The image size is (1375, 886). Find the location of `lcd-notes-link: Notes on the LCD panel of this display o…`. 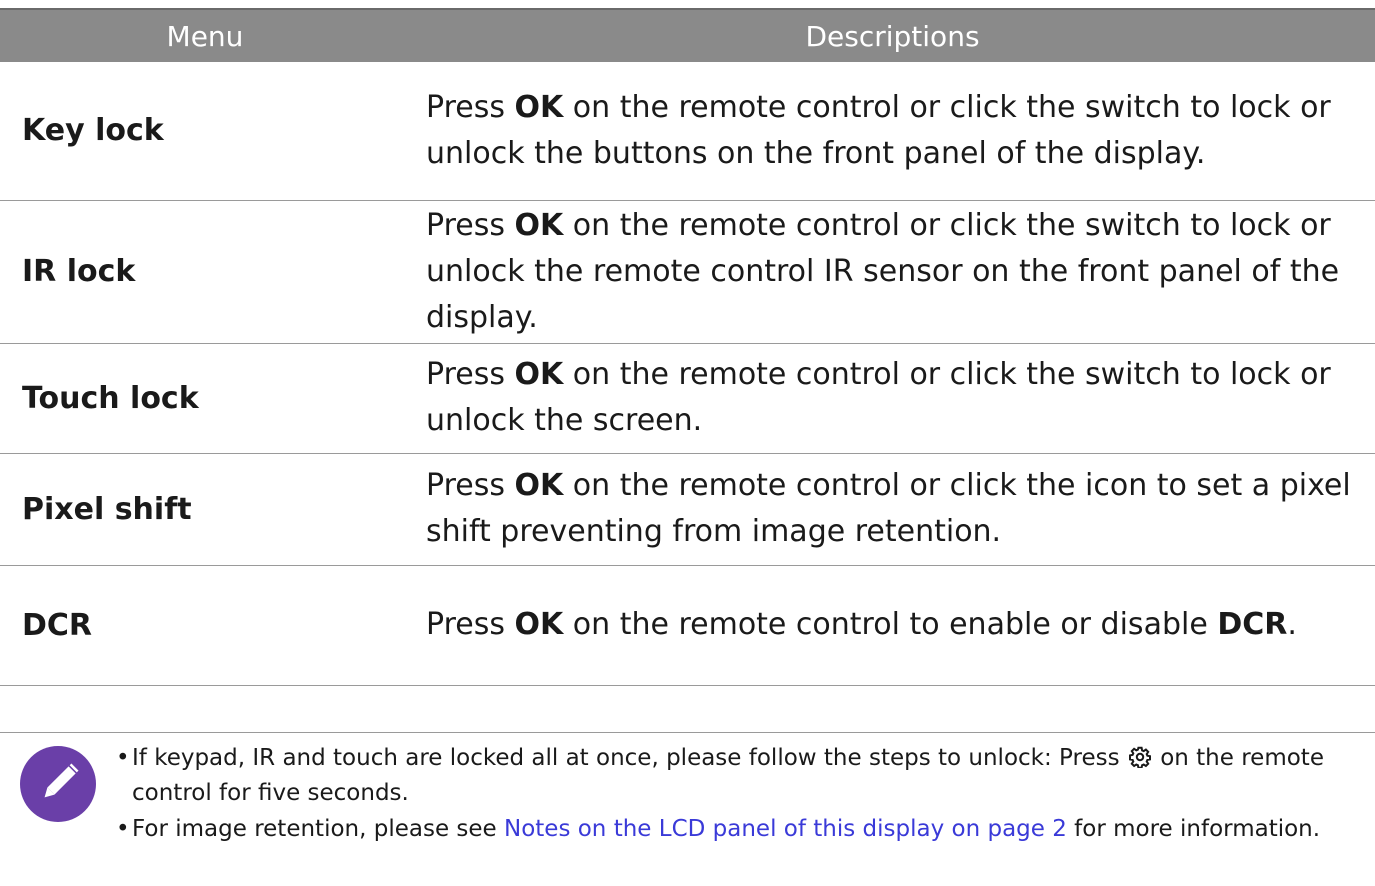

lcd-notes-link: Notes on the LCD panel of this display o… is located at coordinates (785, 829).